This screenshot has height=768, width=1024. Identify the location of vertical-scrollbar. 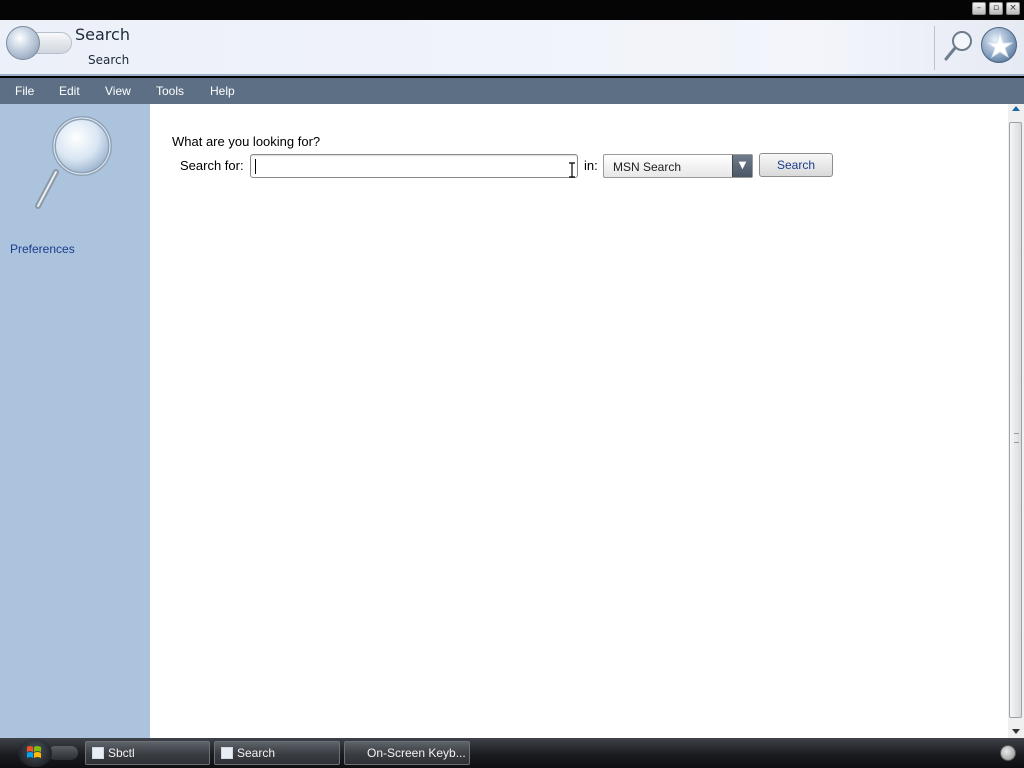
(1016, 421).